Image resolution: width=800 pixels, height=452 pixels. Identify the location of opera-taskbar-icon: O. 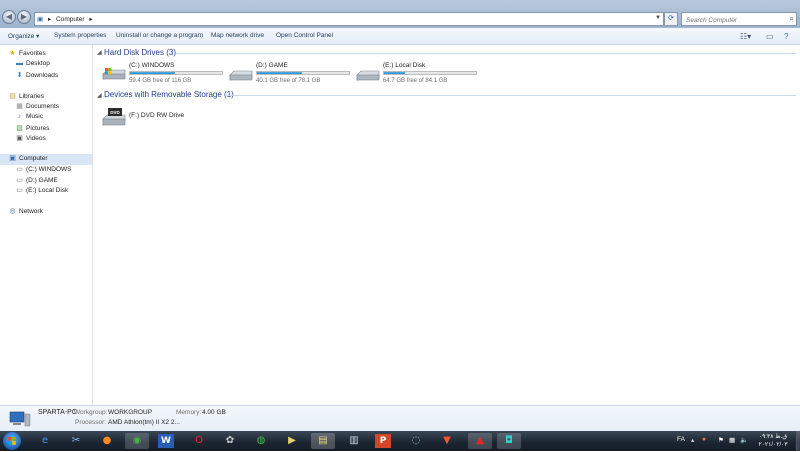
(199, 441).